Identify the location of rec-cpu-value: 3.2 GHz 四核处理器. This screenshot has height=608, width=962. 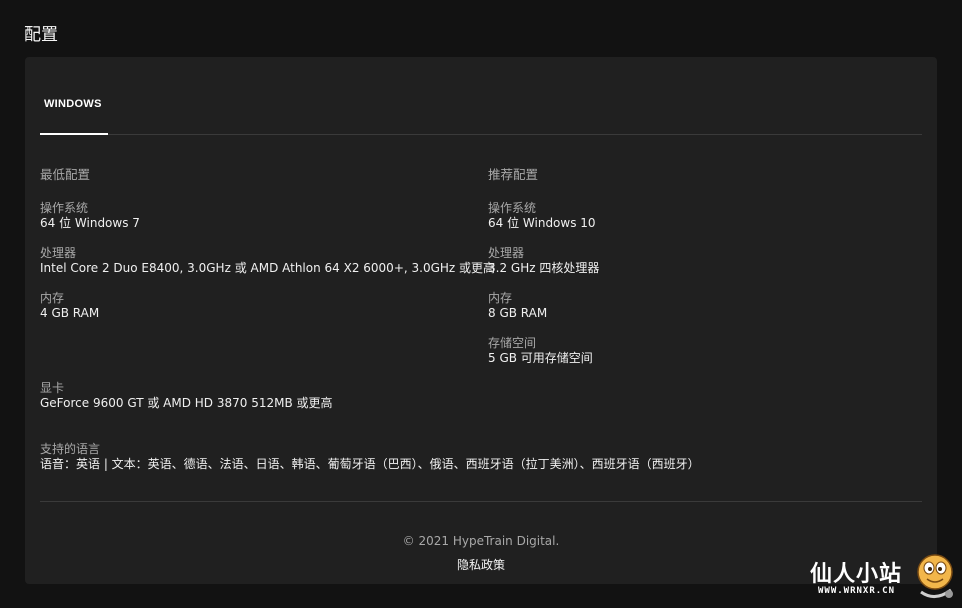
(544, 268).